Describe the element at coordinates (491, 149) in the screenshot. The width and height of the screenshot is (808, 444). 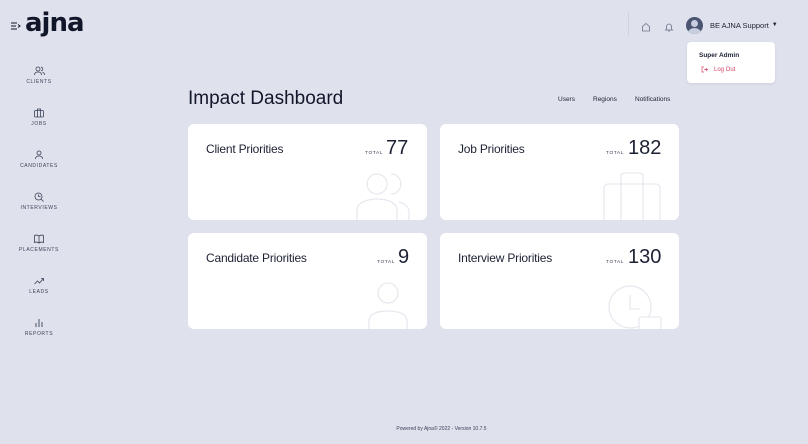
I see `card-title: Job Priorities` at that location.